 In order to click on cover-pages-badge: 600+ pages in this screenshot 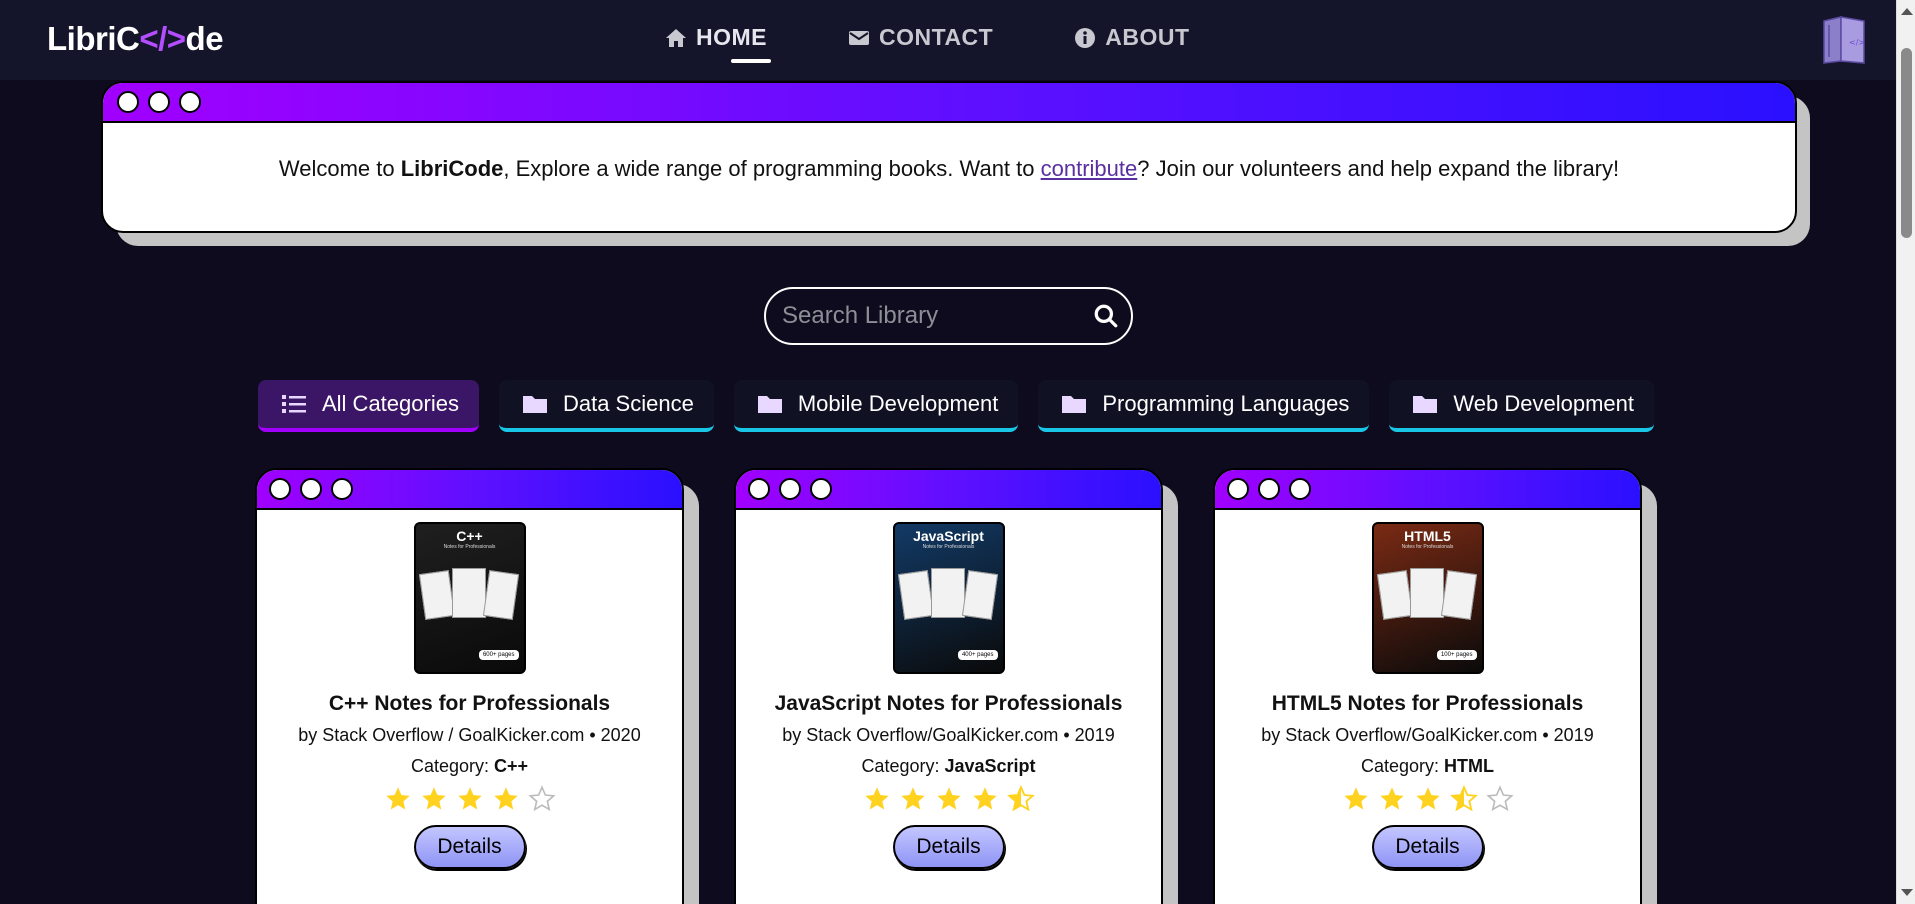, I will do `click(498, 655)`.